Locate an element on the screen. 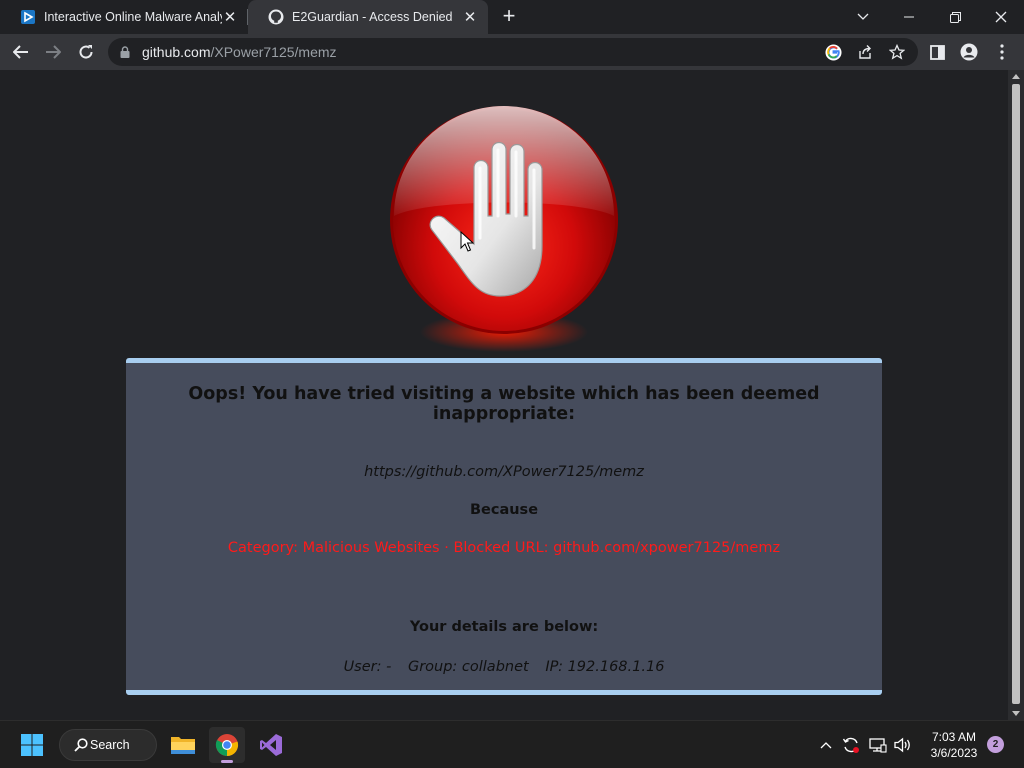 This screenshot has width=1024, height=768. new-tab-button: + is located at coordinates (509, 16).